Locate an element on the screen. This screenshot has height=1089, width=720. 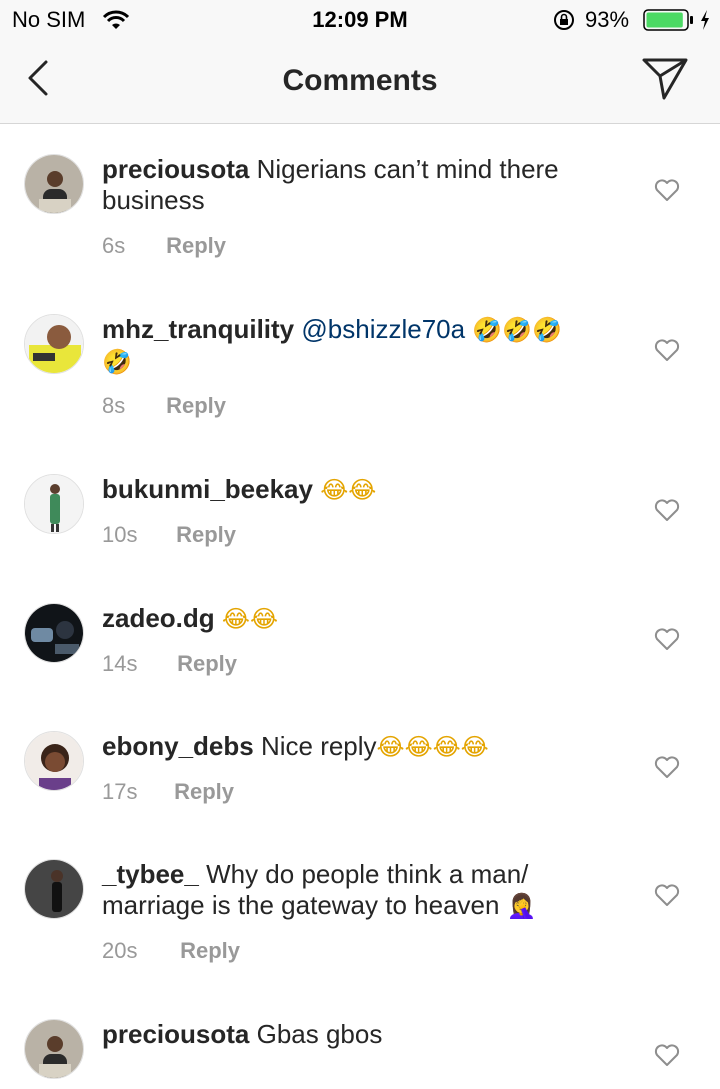
status-bar: No SIM 12:09 PM 93% is located at coordinates (360, 20).